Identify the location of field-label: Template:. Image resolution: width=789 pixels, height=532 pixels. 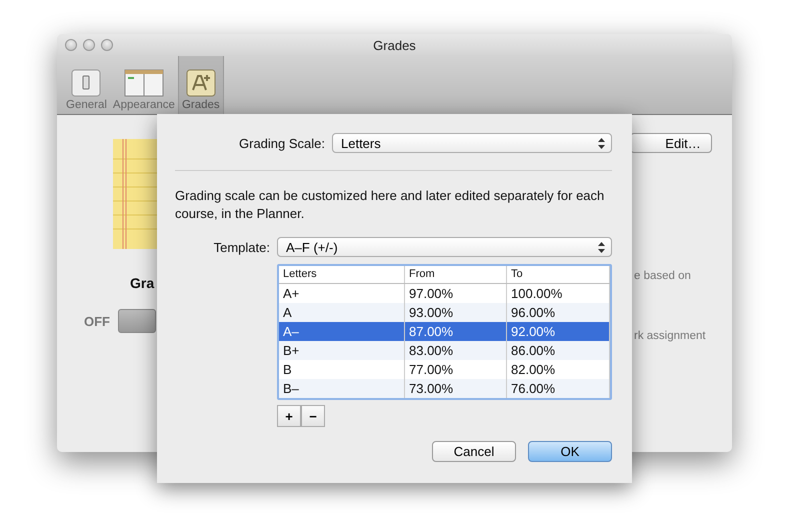
(242, 247).